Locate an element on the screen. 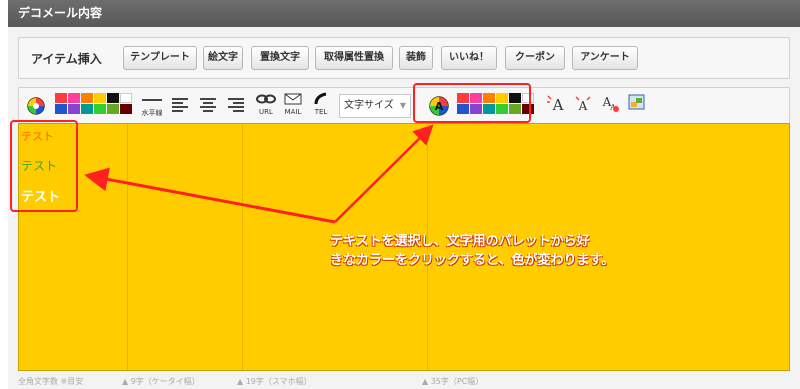  align-center-icon is located at coordinates (208, 106).